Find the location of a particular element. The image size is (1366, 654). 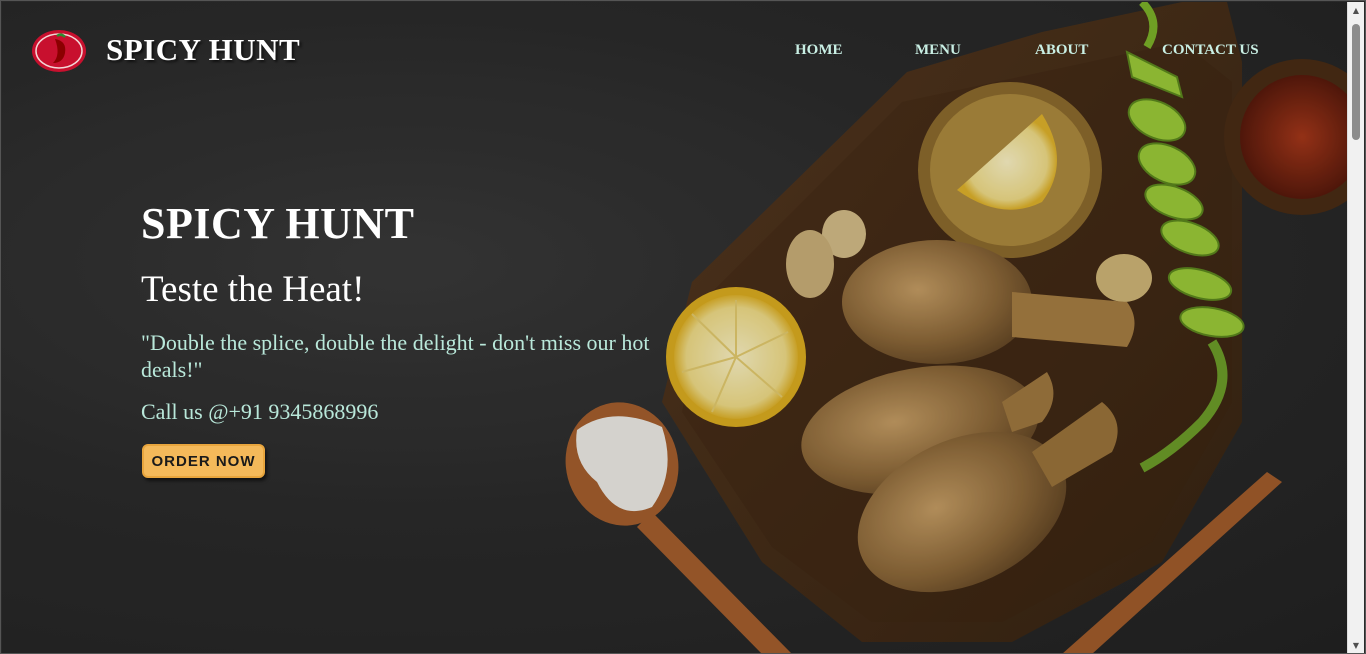

hero-subtitle: Teste the Heat! is located at coordinates (253, 289).